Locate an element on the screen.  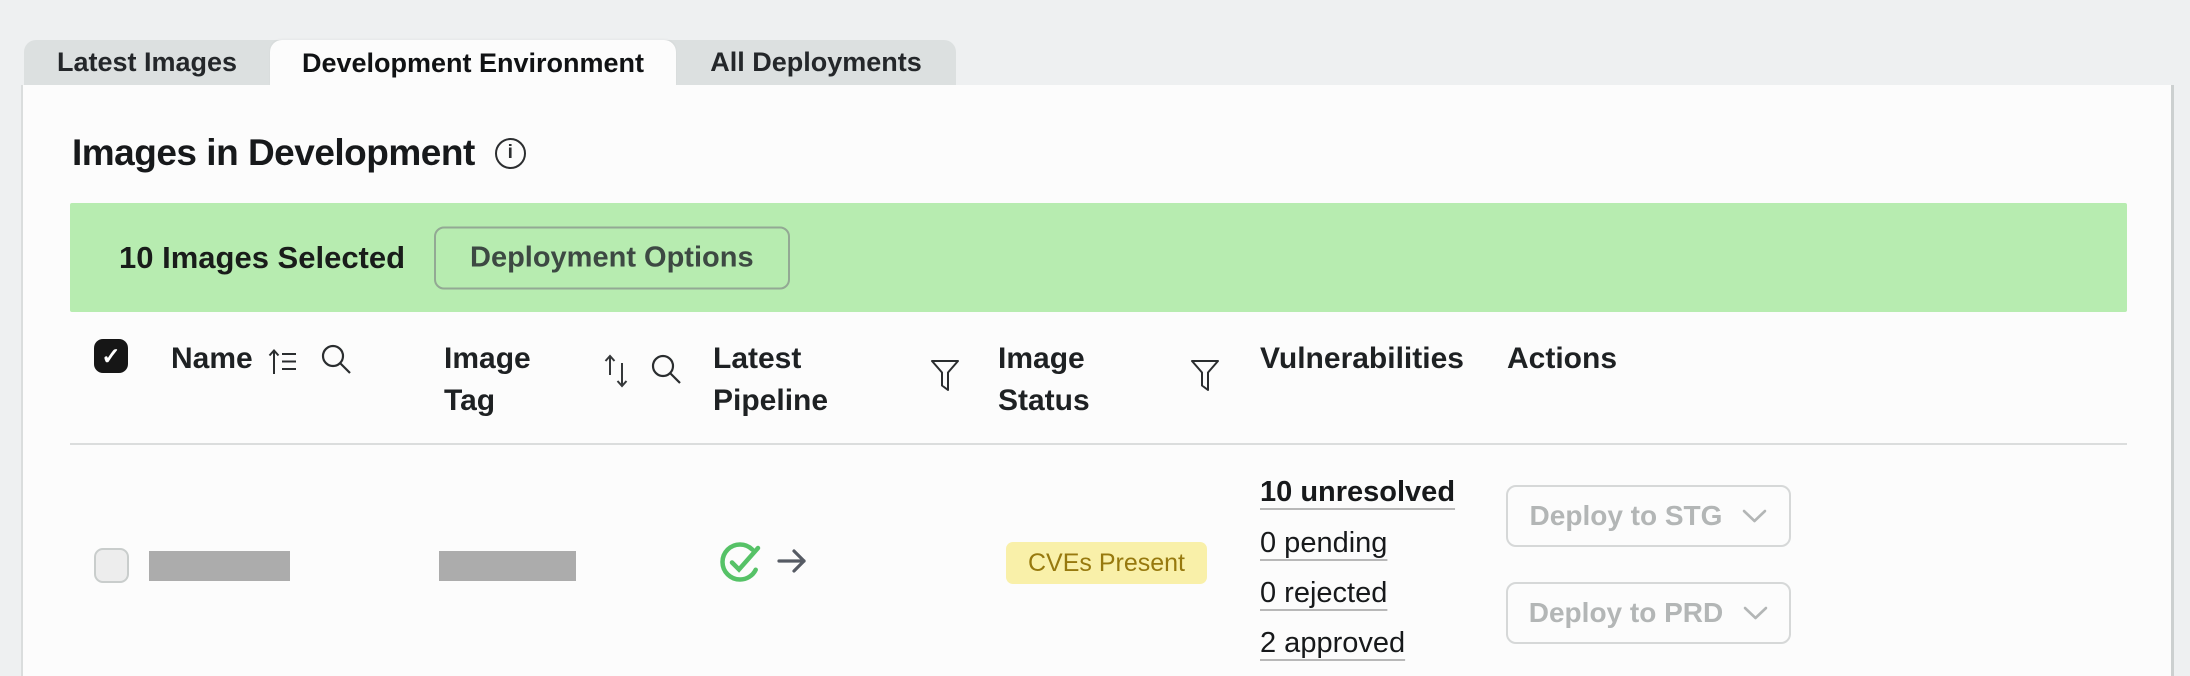
row-checkbox is located at coordinates (111, 565).